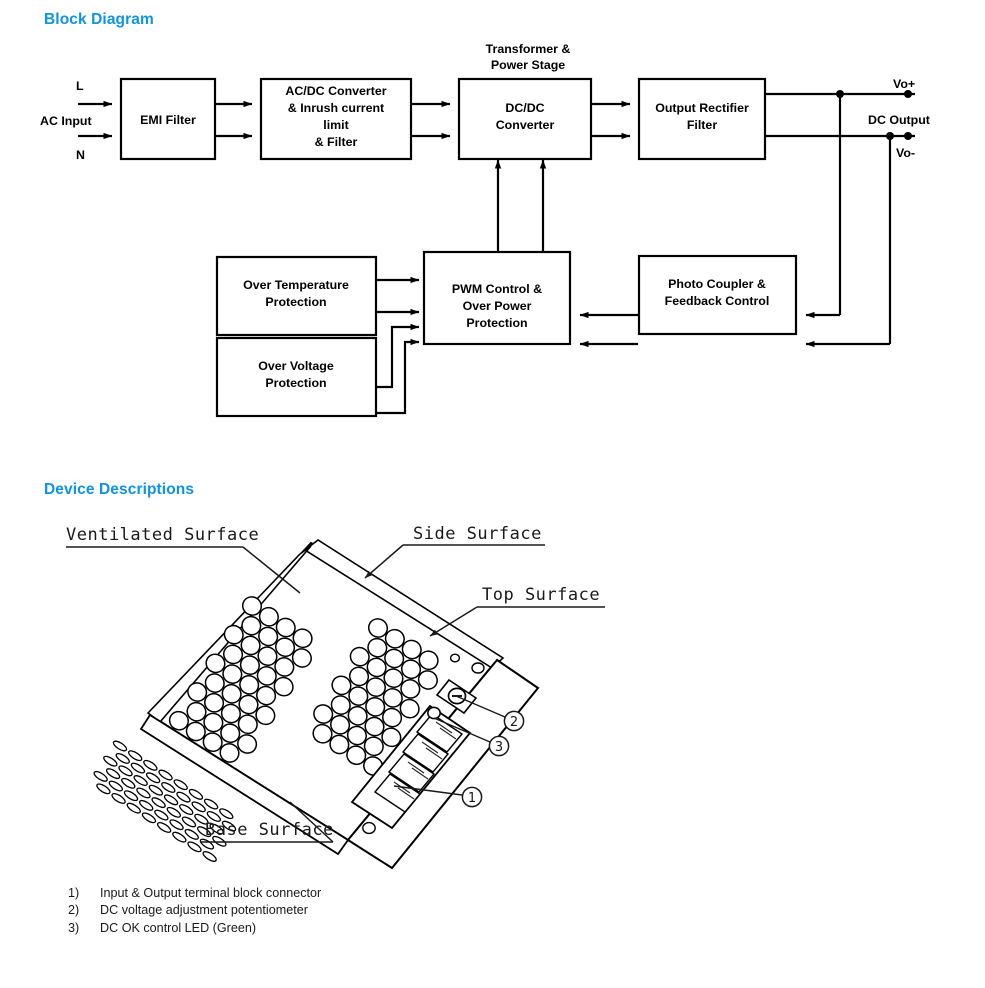 The width and height of the screenshot is (985, 988). I want to click on block-label-coupler-line2: Feedback Control, so click(717, 301).